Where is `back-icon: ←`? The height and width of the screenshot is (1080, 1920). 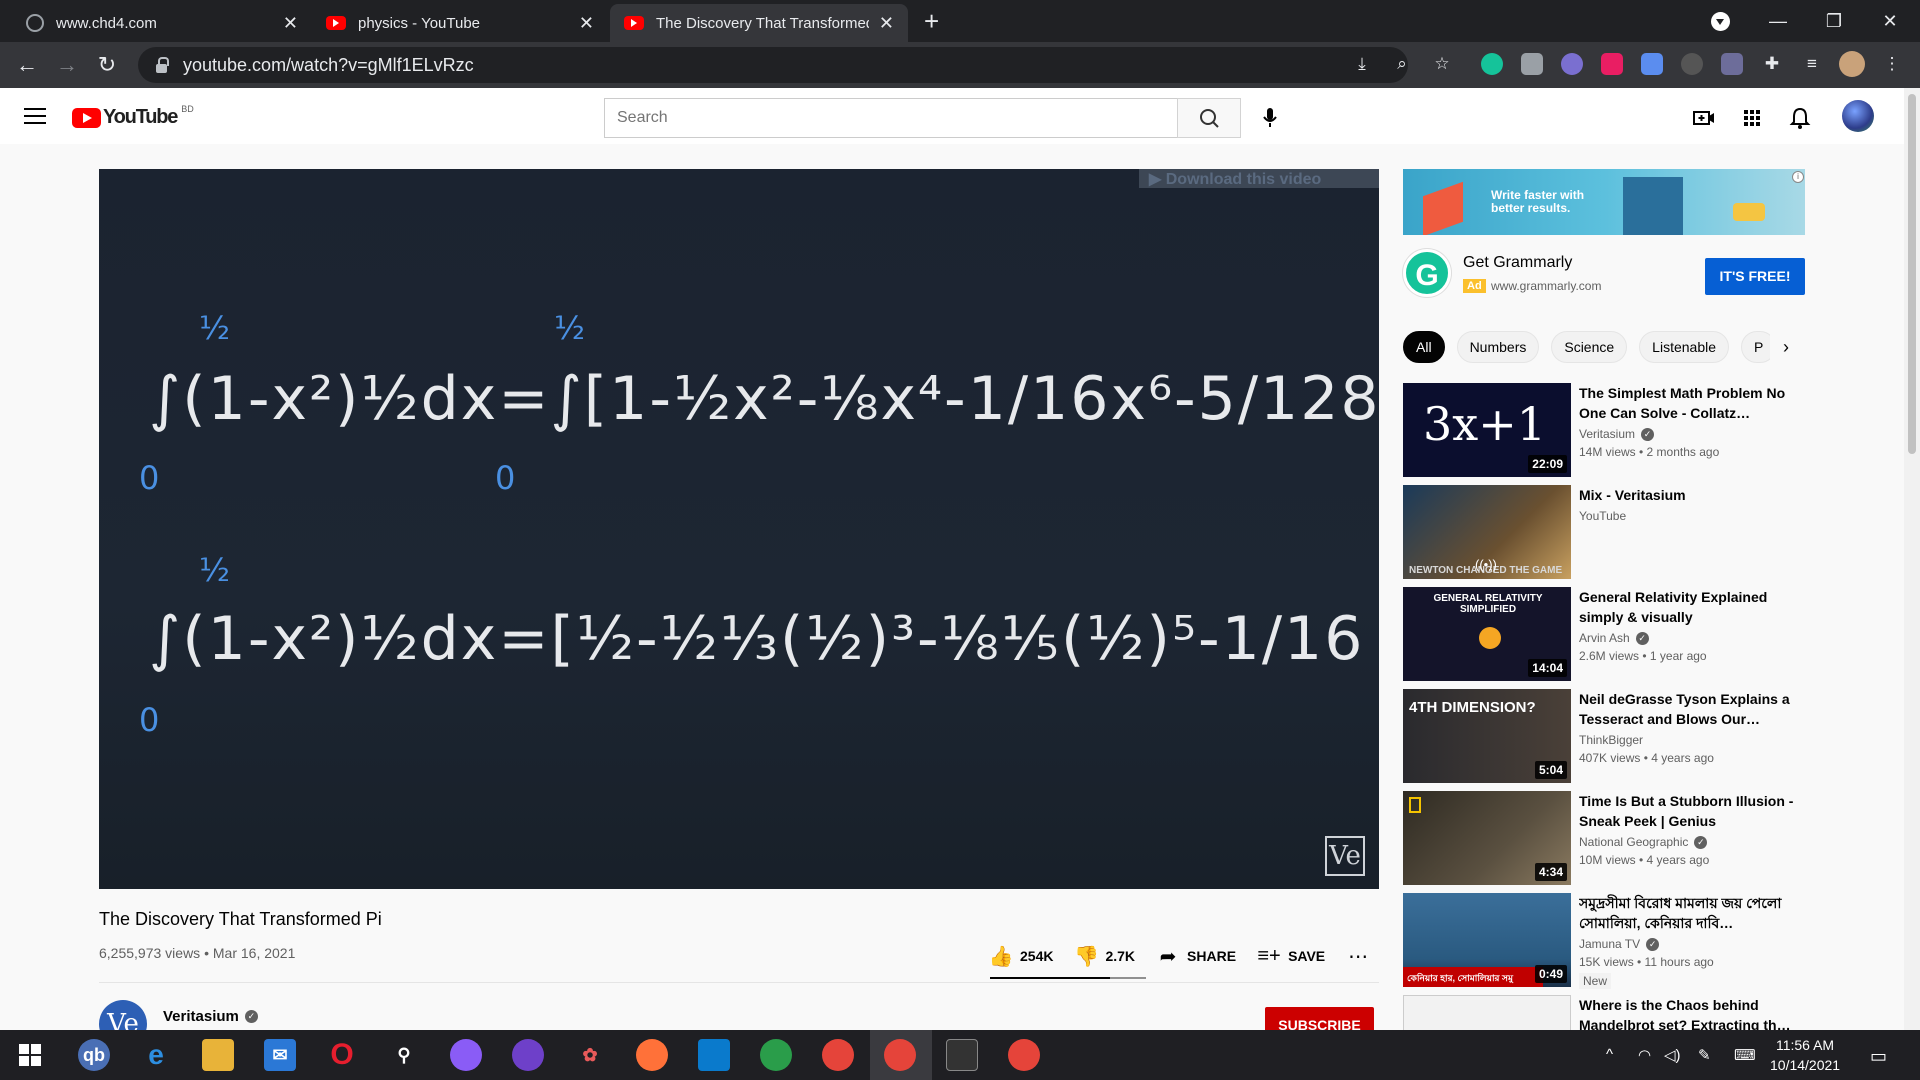
back-icon: ← is located at coordinates (27, 65).